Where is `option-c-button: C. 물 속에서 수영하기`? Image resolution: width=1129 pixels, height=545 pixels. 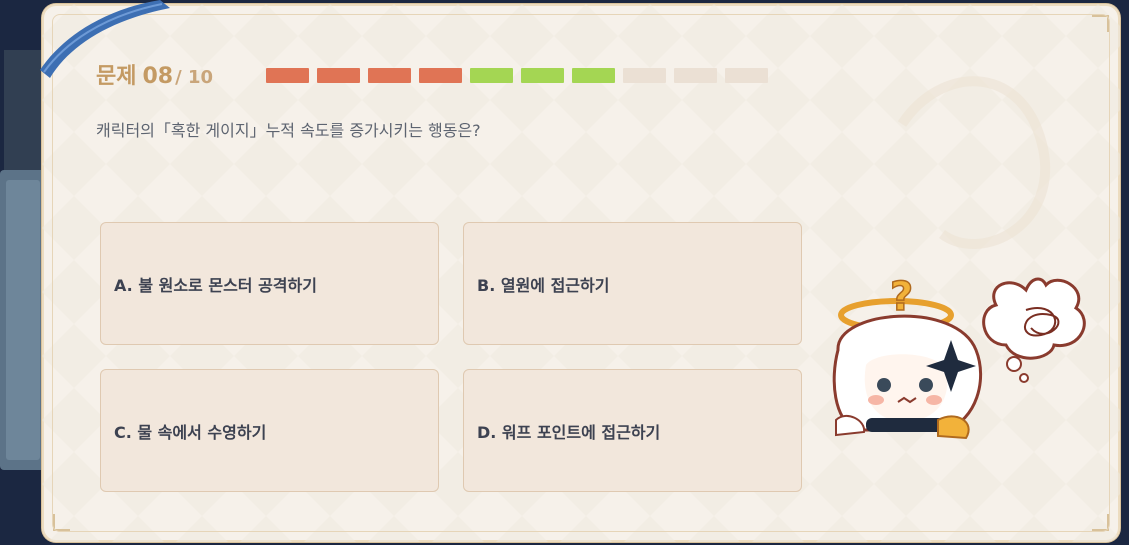 option-c-button: C. 물 속에서 수영하기 is located at coordinates (269, 430).